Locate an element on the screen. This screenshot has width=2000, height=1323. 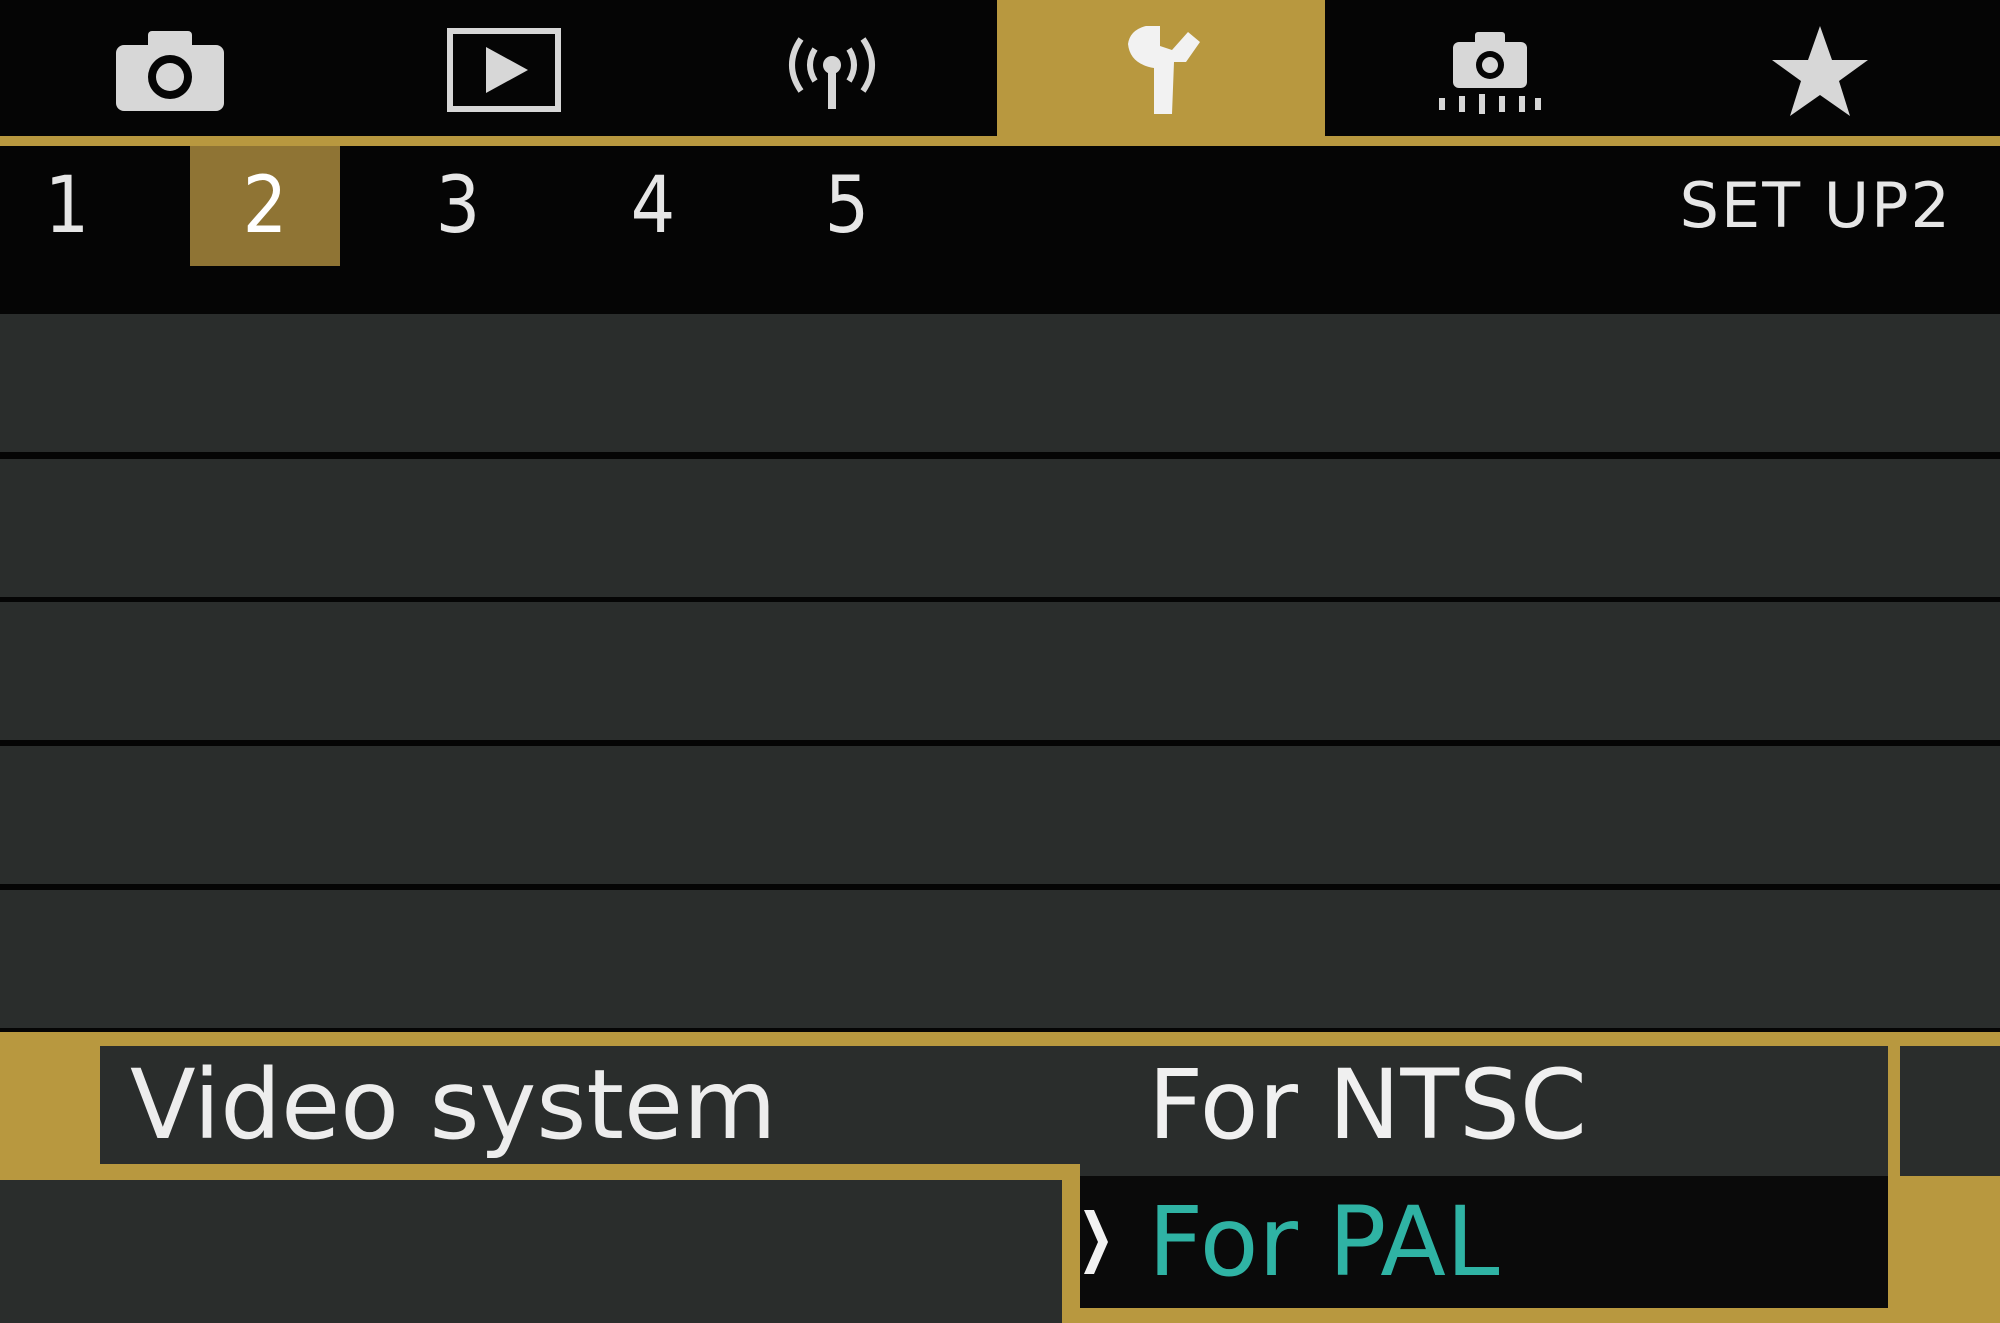
page-3: 3 is located at coordinates (458, 206).